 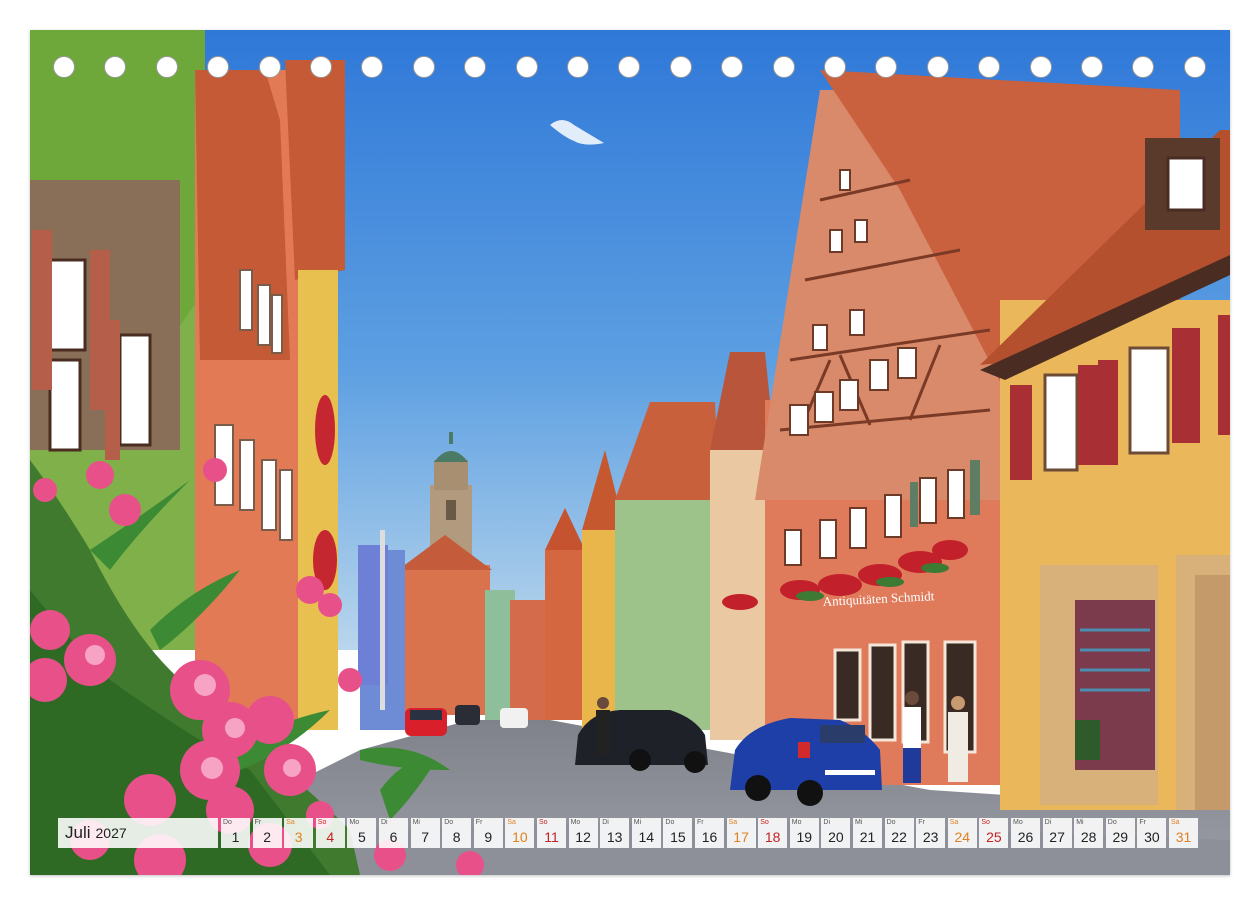 I want to click on day-number: 30, so click(x=1152, y=837).